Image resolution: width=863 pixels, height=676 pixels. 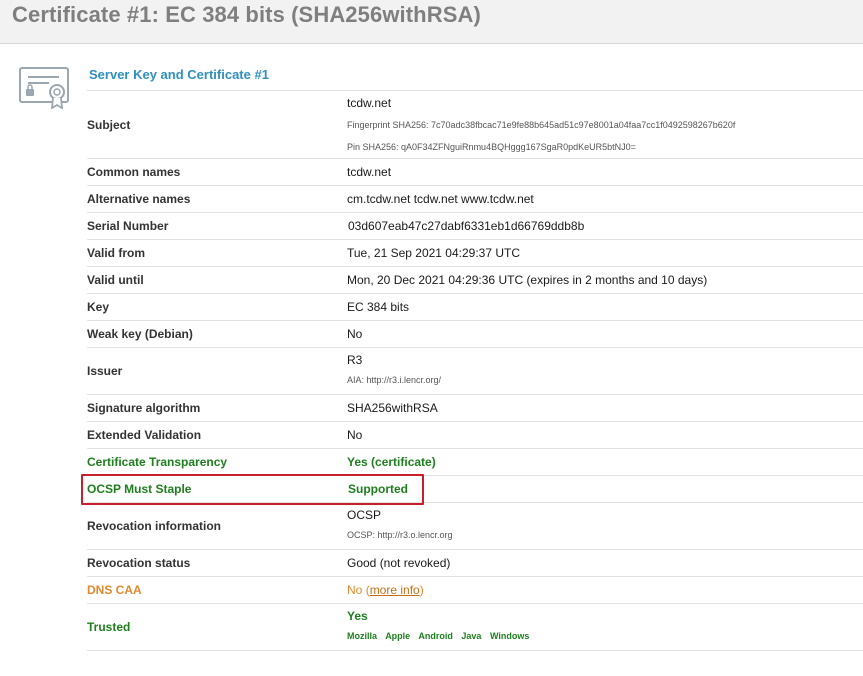 I want to click on revocation-info-value: OCSP, so click(x=364, y=515).